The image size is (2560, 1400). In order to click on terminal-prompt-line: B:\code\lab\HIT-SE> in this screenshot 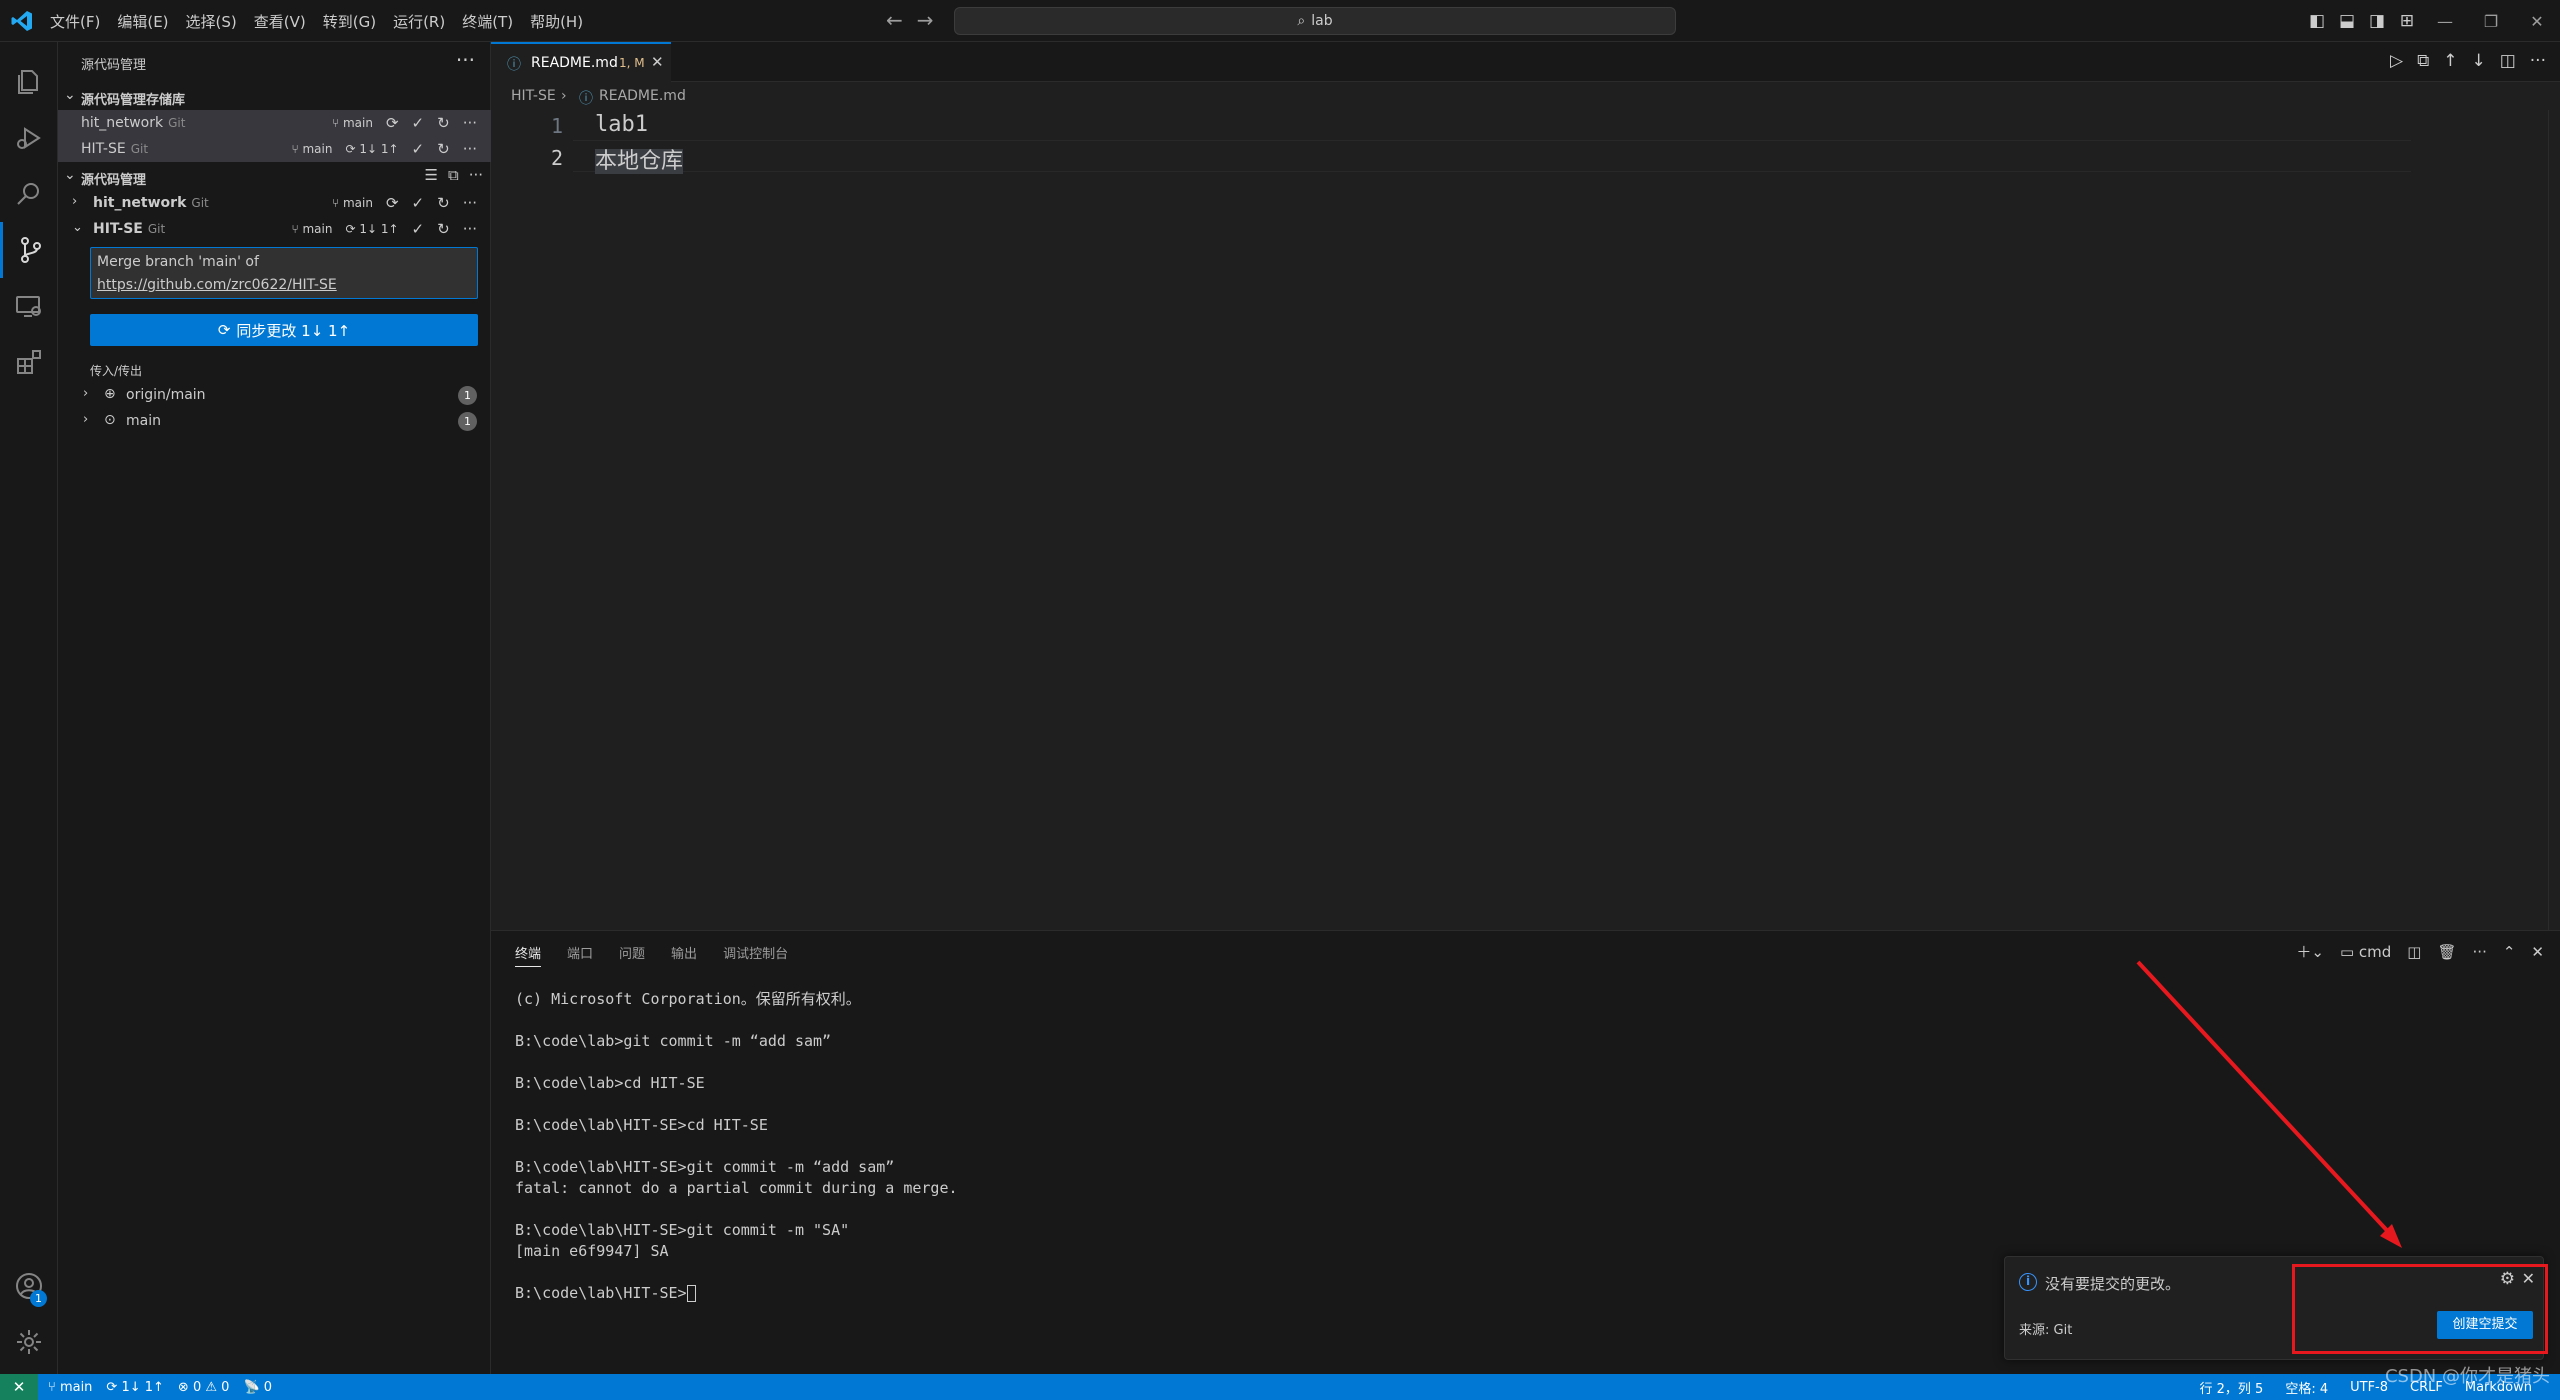, I will do `click(736, 1293)`.